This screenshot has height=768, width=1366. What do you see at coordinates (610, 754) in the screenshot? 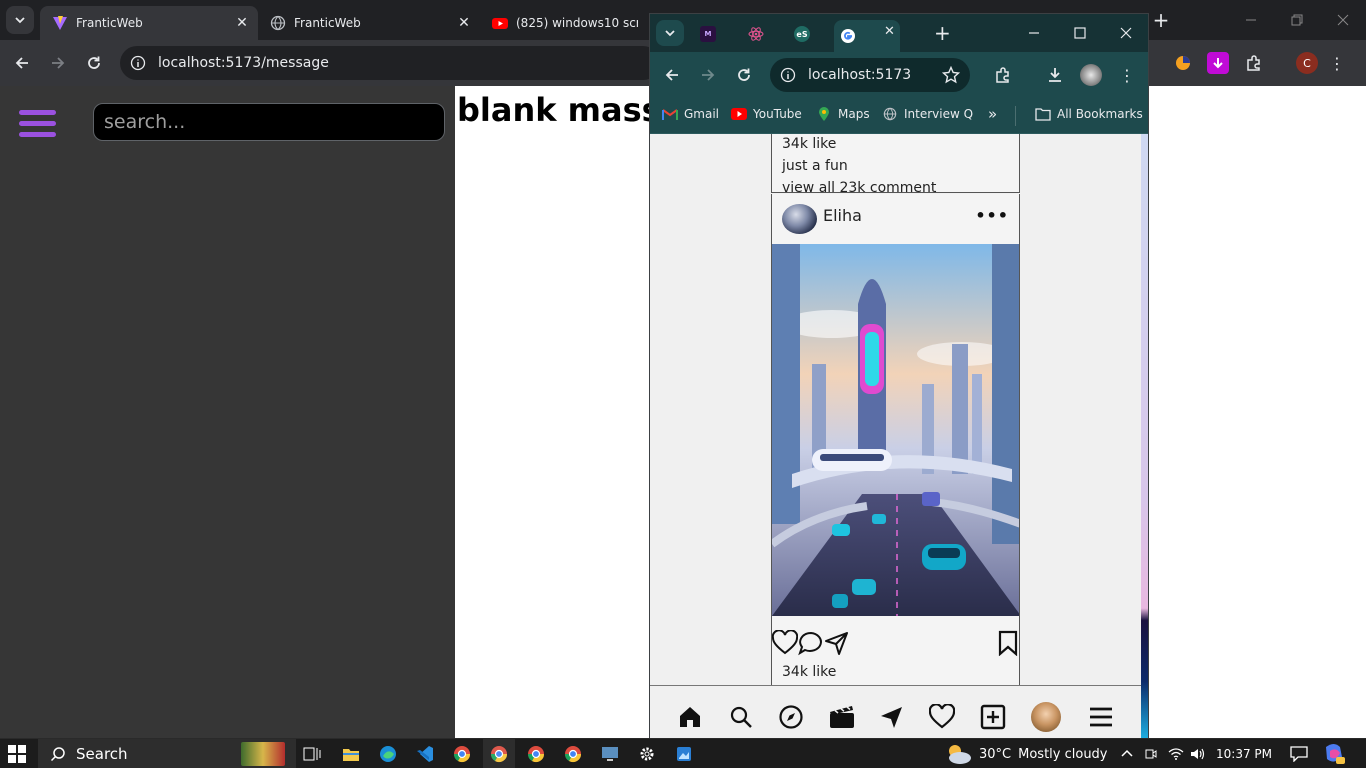
I see `remote-desktop-icon` at bounding box center [610, 754].